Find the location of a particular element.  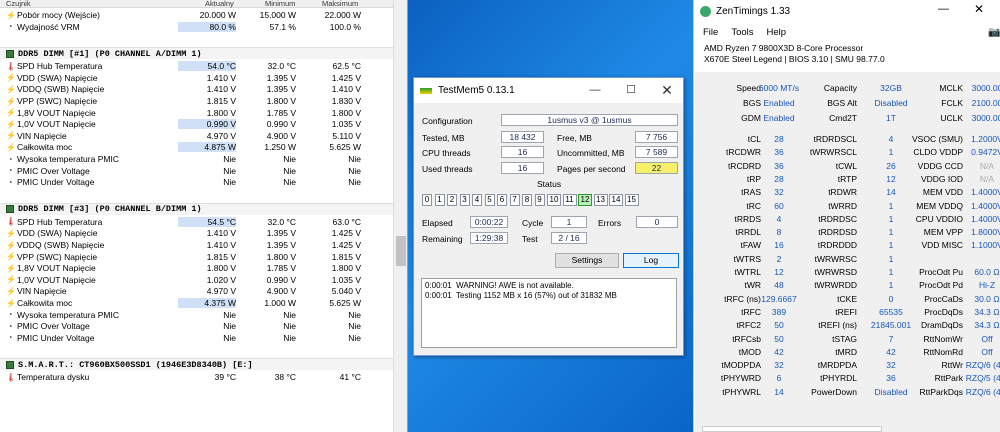

column-header-minimum: Minimum is located at coordinates (280, 4).